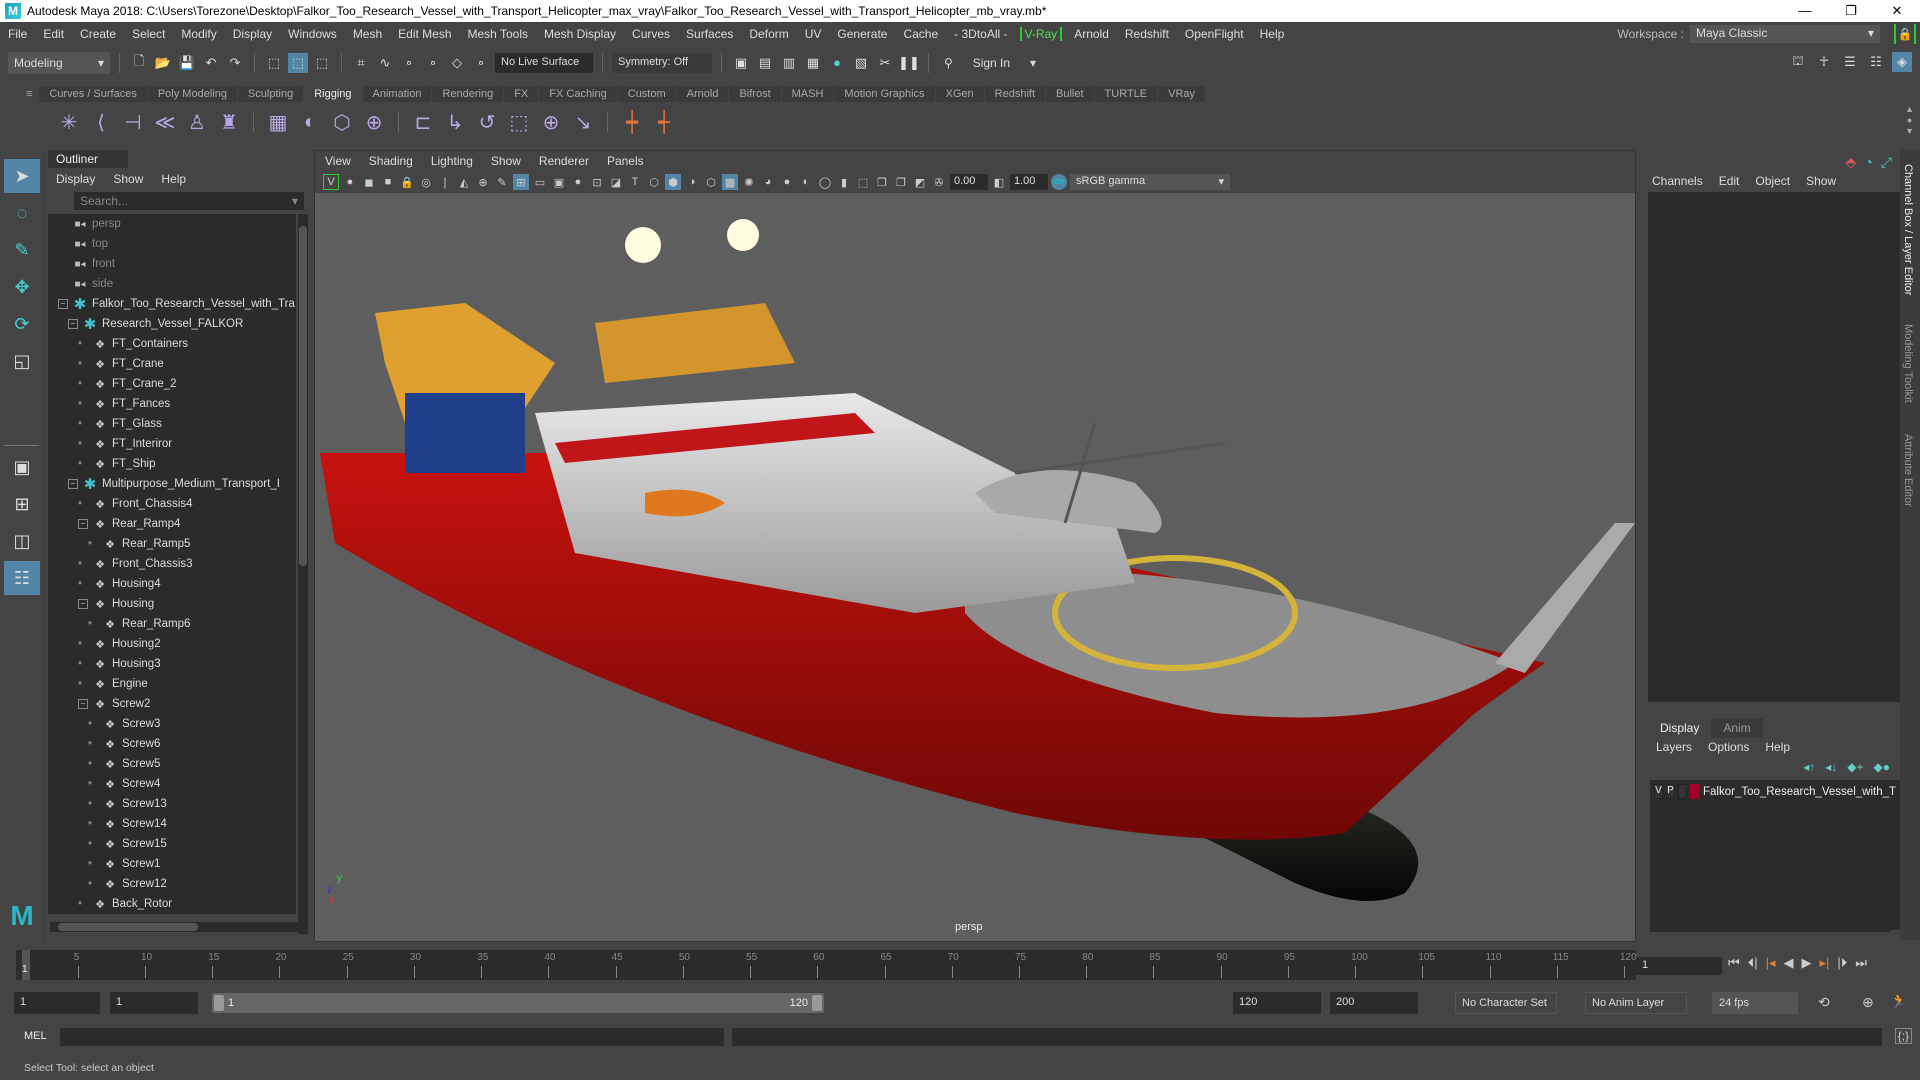 This screenshot has width=1920, height=1080. Describe the element at coordinates (274, 63) in the screenshot. I see `select-hierarchy-icon: ⬚` at that location.